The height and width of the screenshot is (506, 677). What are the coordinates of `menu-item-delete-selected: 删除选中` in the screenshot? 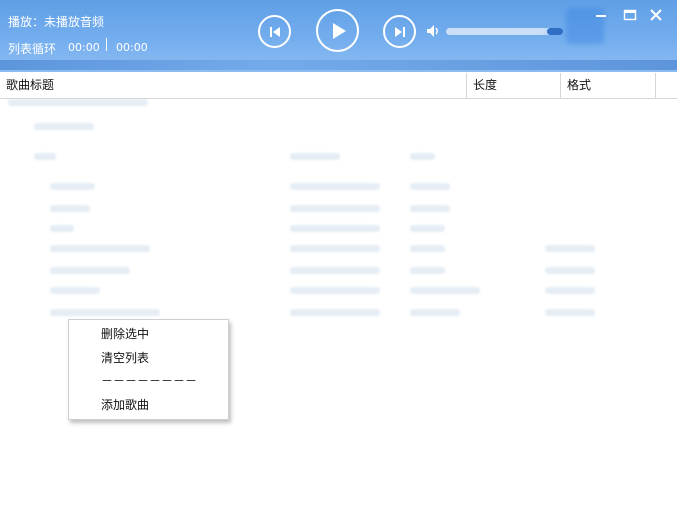 It's located at (148, 334).